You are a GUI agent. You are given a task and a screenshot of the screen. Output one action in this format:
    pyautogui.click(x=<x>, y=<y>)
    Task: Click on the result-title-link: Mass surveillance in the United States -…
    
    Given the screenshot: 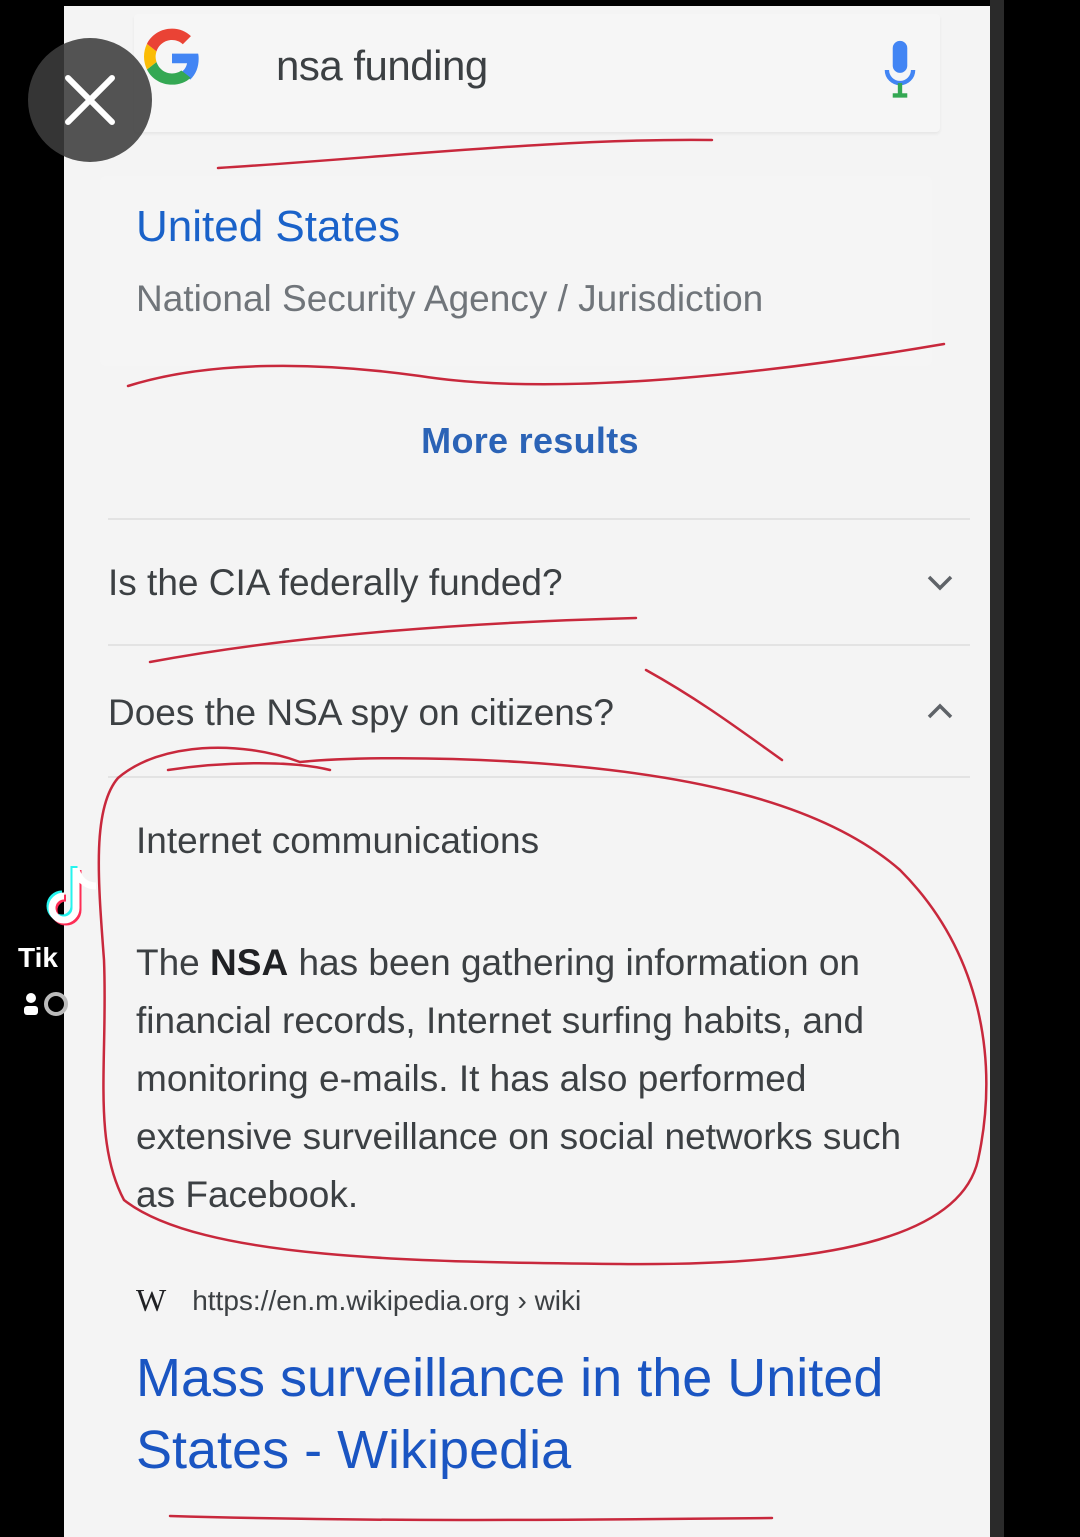 What is the action you would take?
    pyautogui.click(x=546, y=1414)
    